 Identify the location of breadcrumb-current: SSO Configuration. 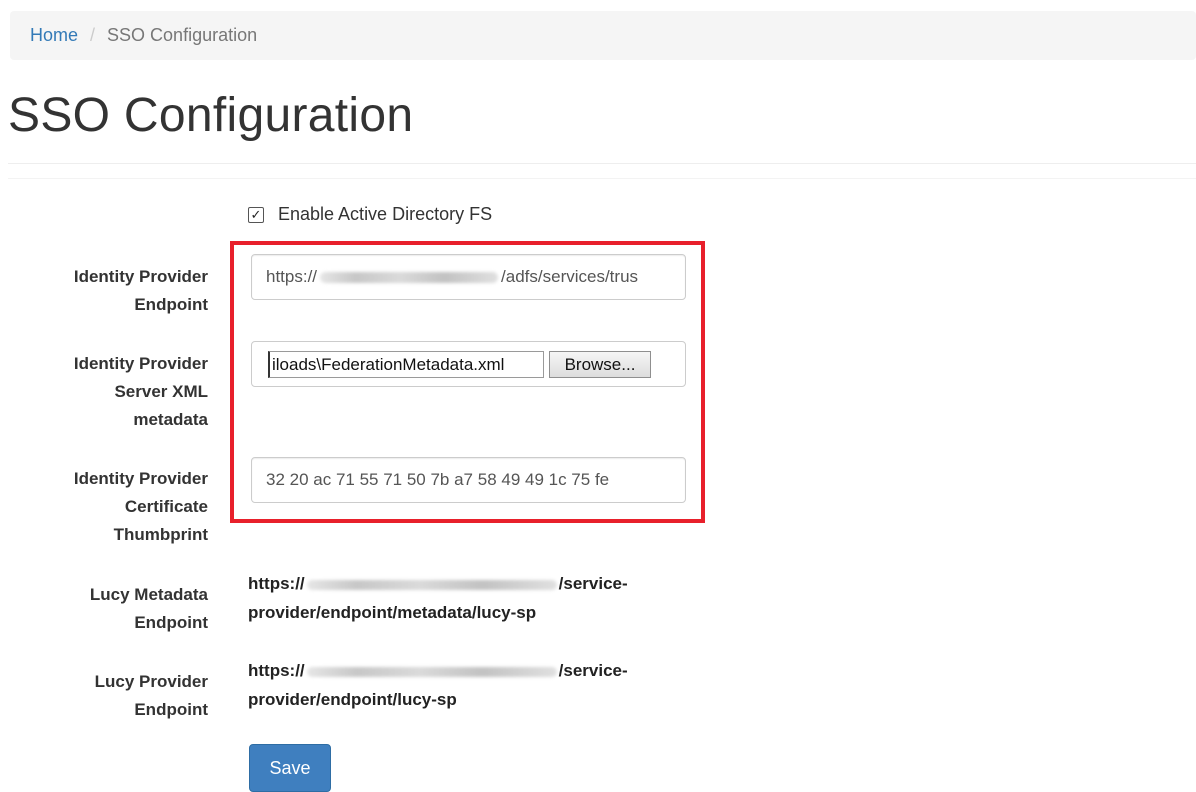
(182, 35).